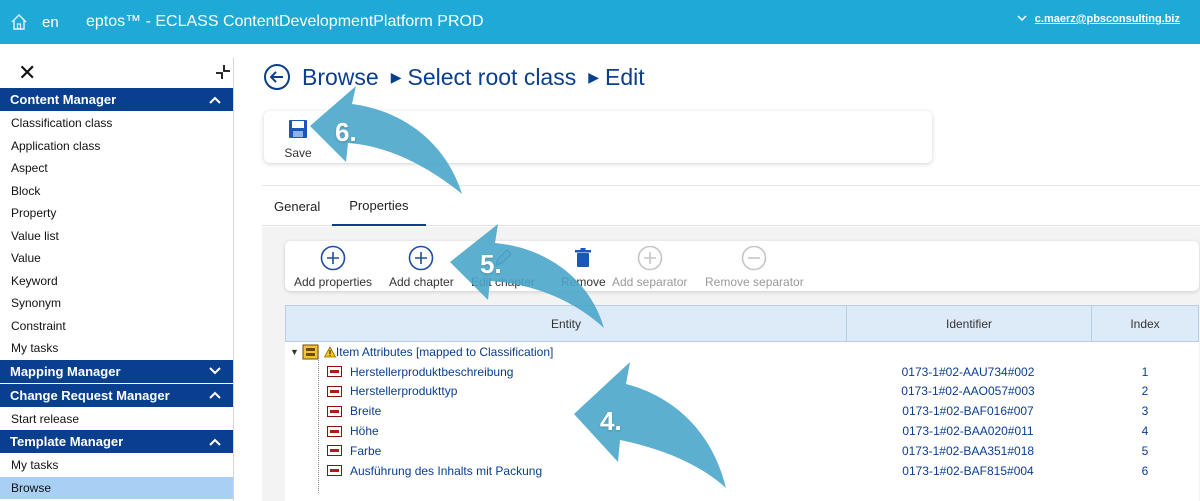 The image size is (1200, 501). What do you see at coordinates (742, 431) in the screenshot?
I see `table-row: Höhe 0173-1#02-BAA020#011 4` at bounding box center [742, 431].